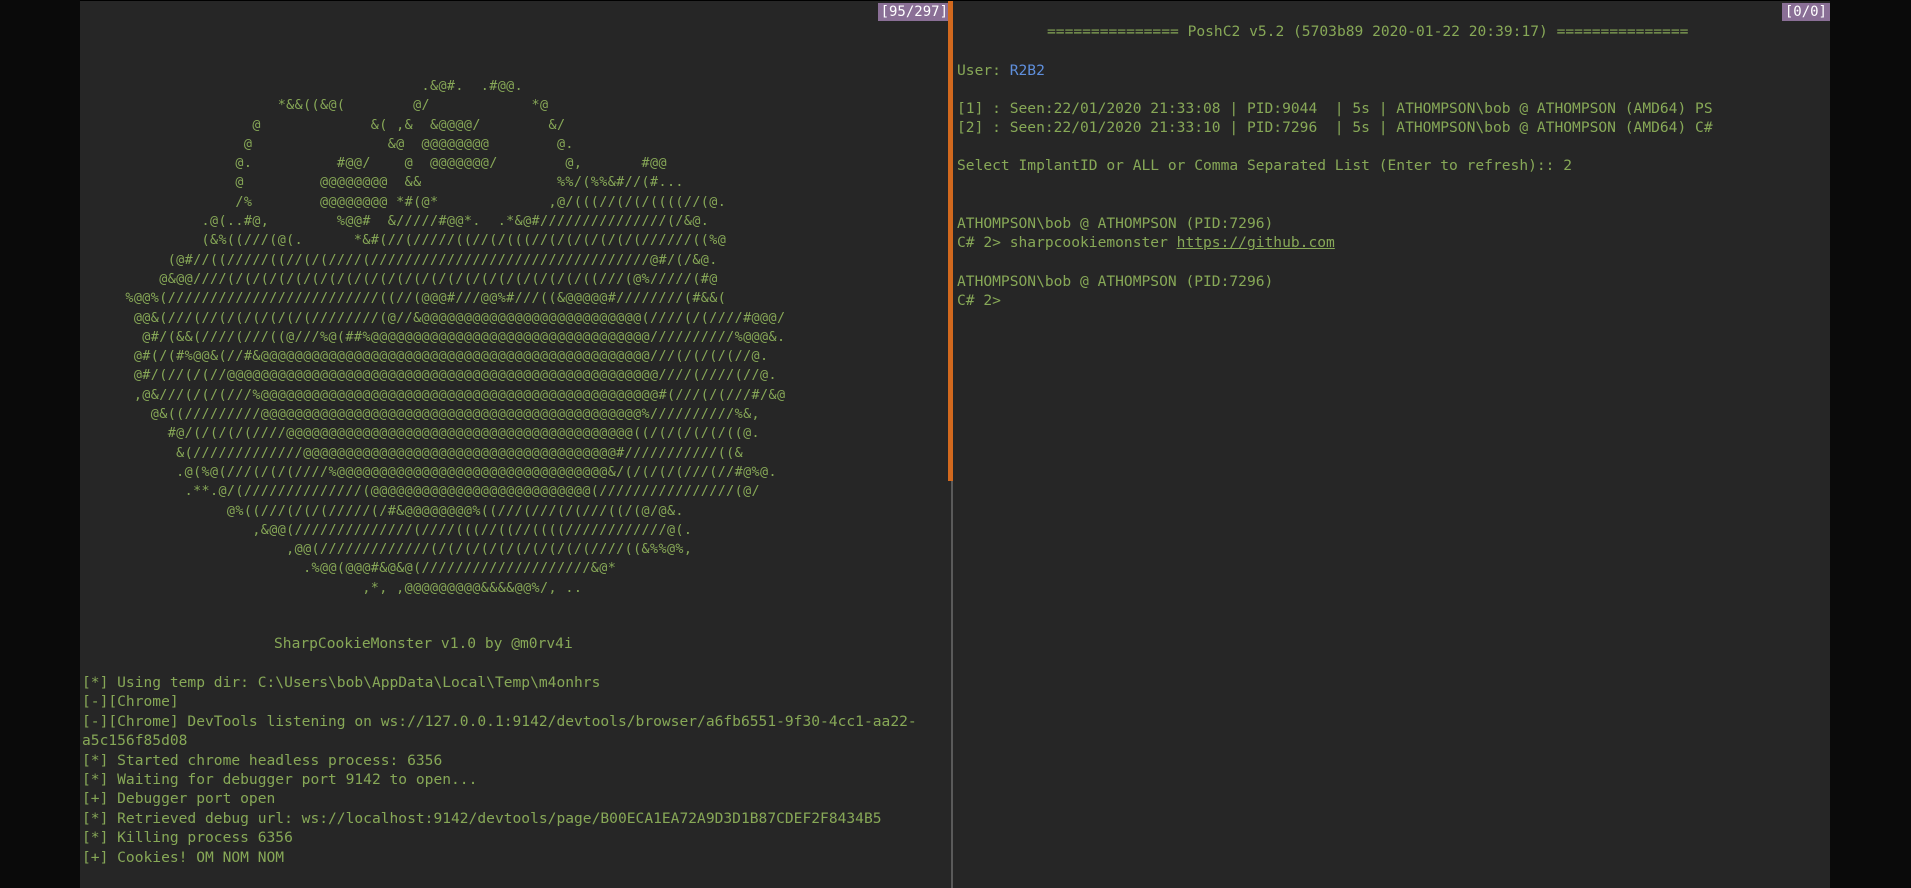  Describe the element at coordinates (423, 643) in the screenshot. I see `tool-banner: SharpCookieMonster v1.0 by @m0rv4i` at that location.